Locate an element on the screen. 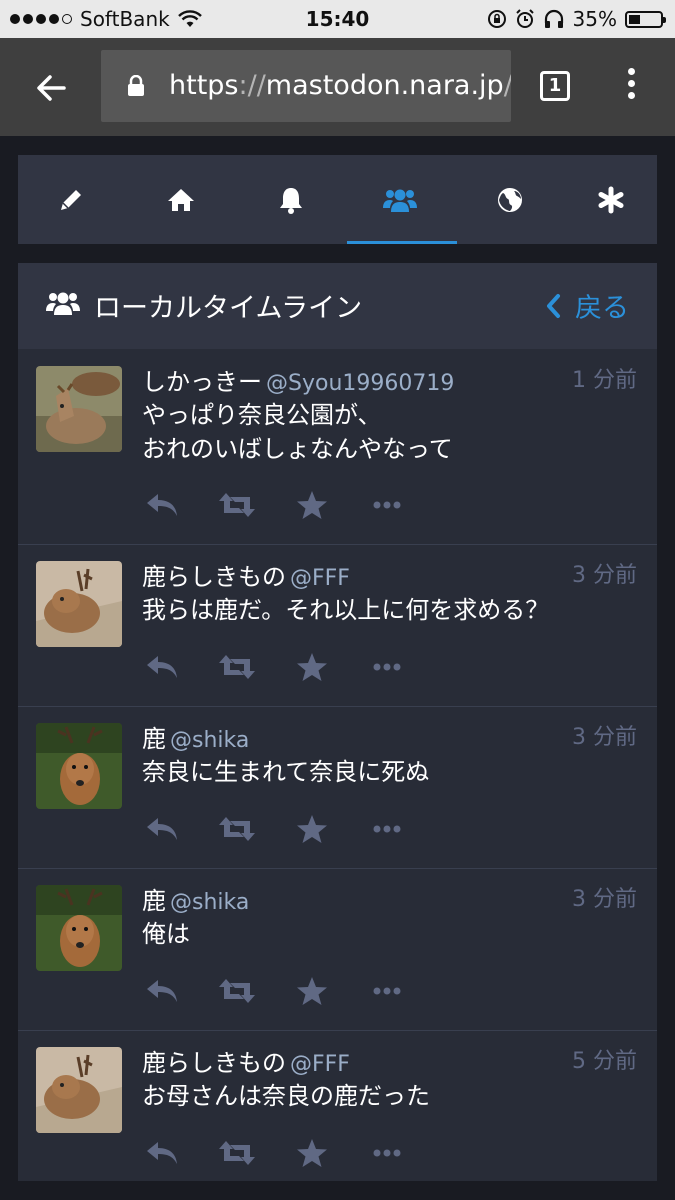 The width and height of the screenshot is (675, 1200). status-time: 5 分前 is located at coordinates (604, 1059).